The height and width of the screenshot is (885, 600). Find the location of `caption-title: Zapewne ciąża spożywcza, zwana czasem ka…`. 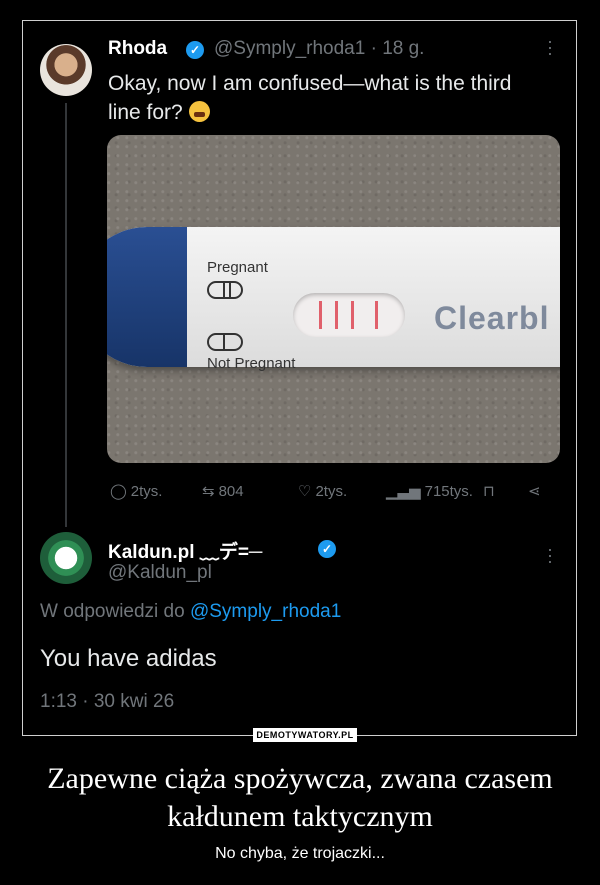

caption-title: Zapewne ciąża spożywcza, zwana czasem ka… is located at coordinates (300, 797).